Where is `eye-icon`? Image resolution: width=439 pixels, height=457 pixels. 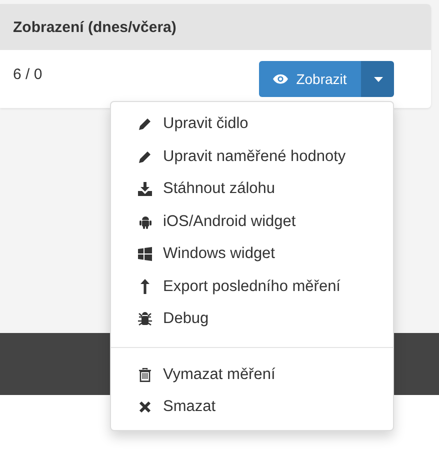 eye-icon is located at coordinates (280, 79).